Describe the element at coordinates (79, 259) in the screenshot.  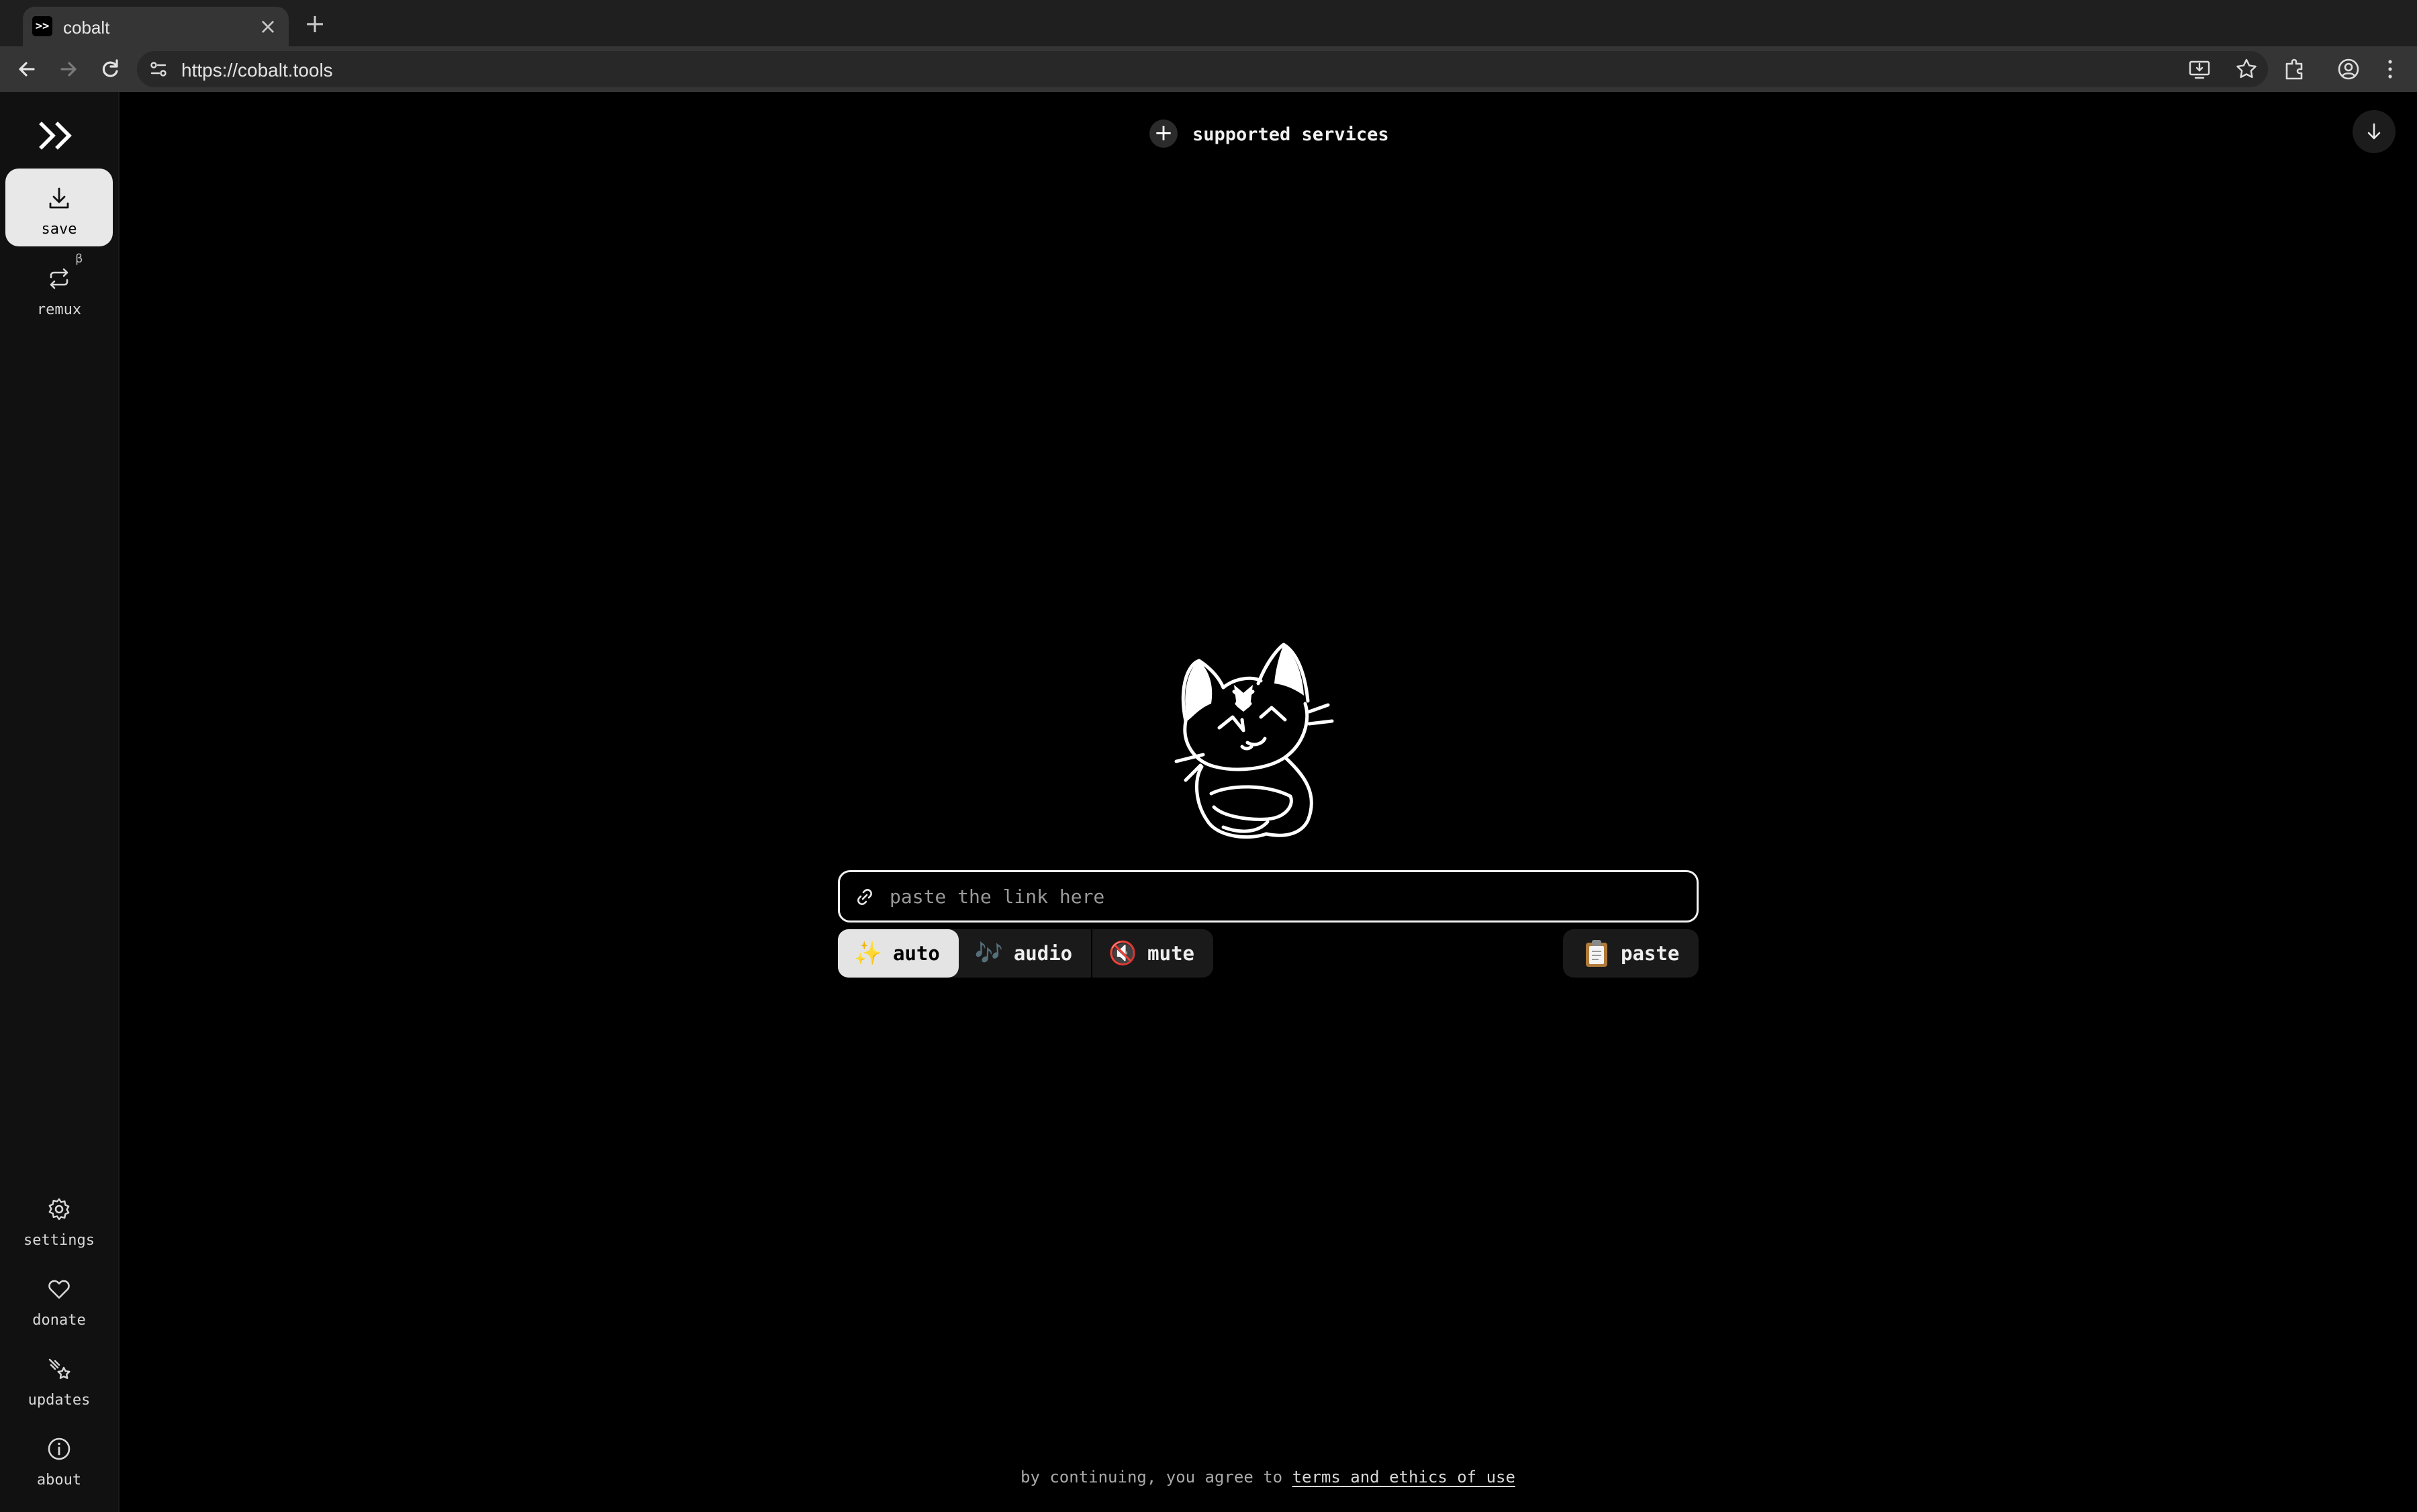
I see `beta-badge: β` at that location.